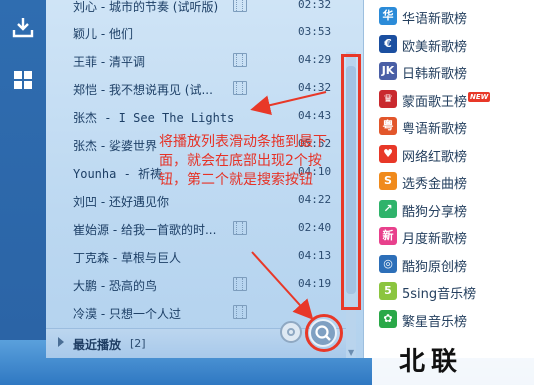  Describe the element at coordinates (315, 31) in the screenshot. I see `song-duration: 03:53` at that location.